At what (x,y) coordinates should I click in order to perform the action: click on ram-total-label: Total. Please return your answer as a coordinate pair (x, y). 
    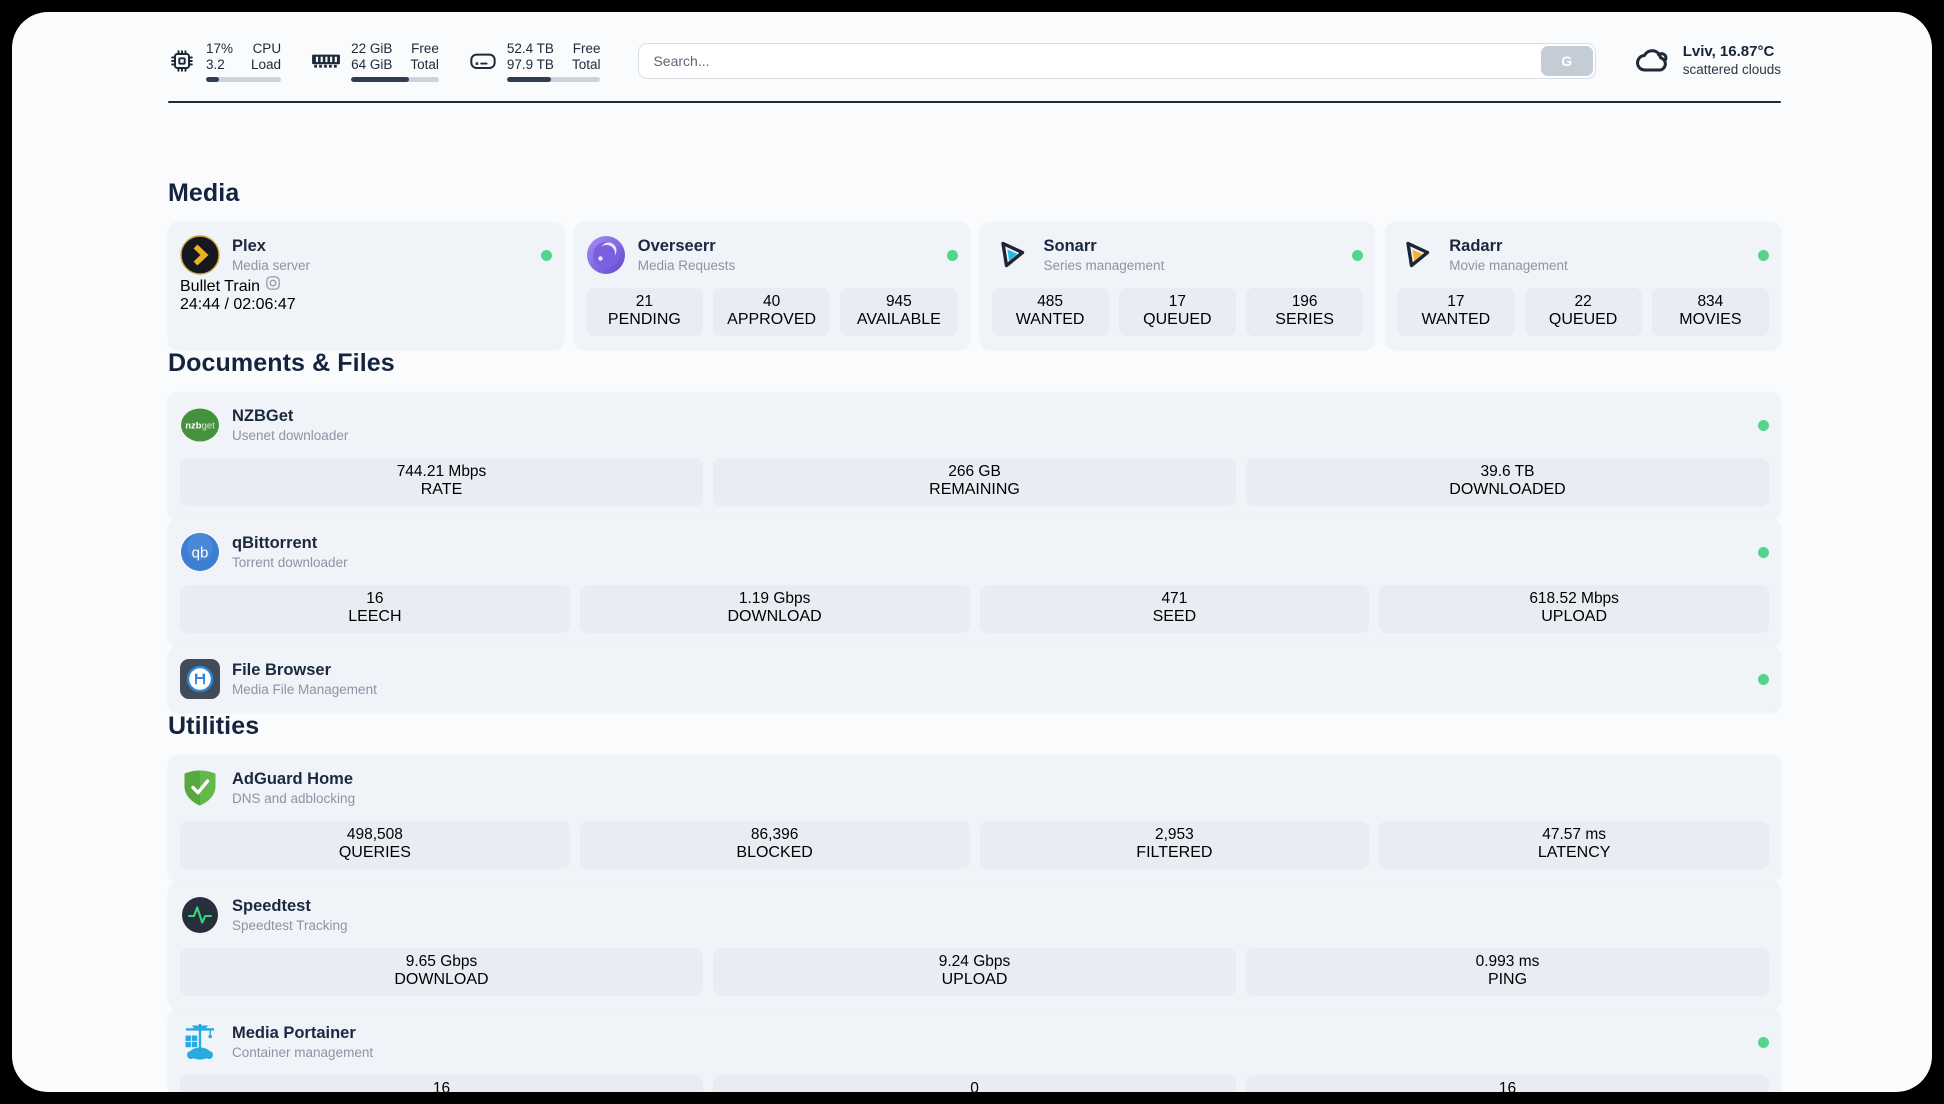
    Looking at the image, I should click on (424, 64).